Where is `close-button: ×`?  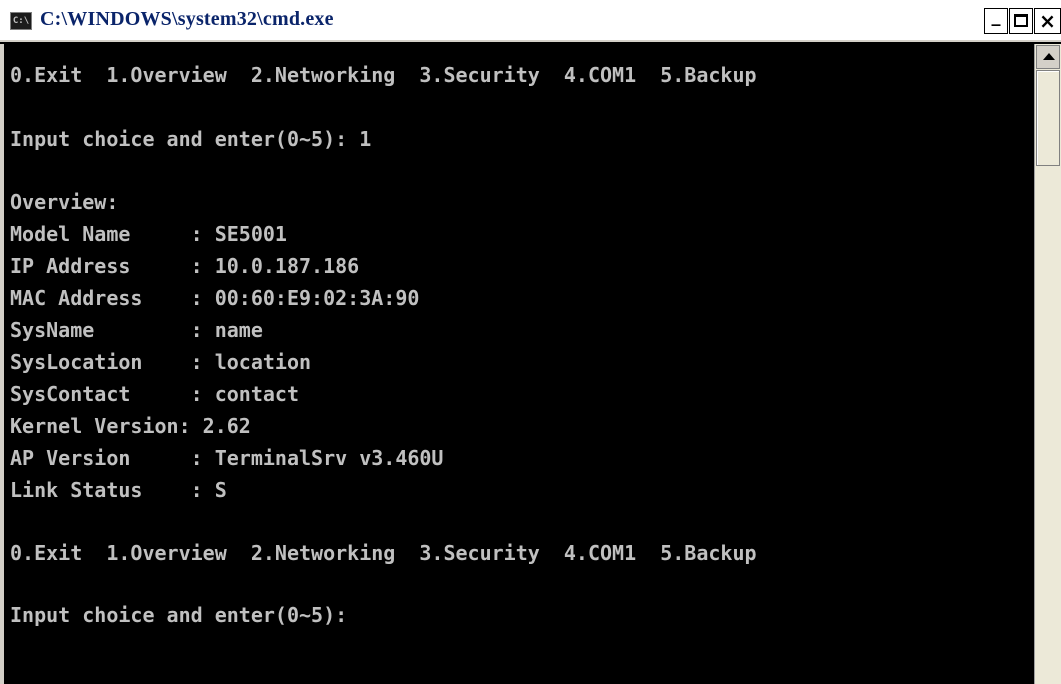
close-button: × is located at coordinates (1047, 21).